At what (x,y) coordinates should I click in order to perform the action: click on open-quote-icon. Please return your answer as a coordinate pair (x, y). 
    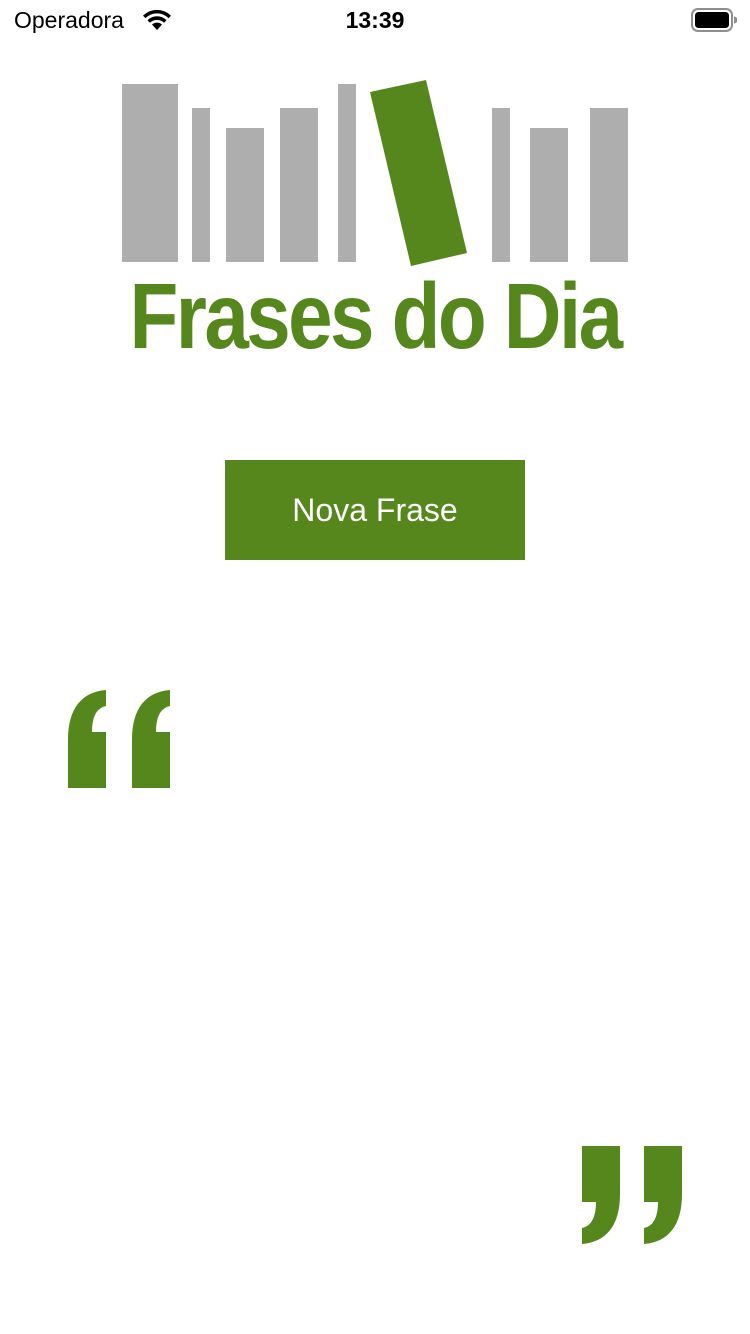
    Looking at the image, I should click on (119, 739).